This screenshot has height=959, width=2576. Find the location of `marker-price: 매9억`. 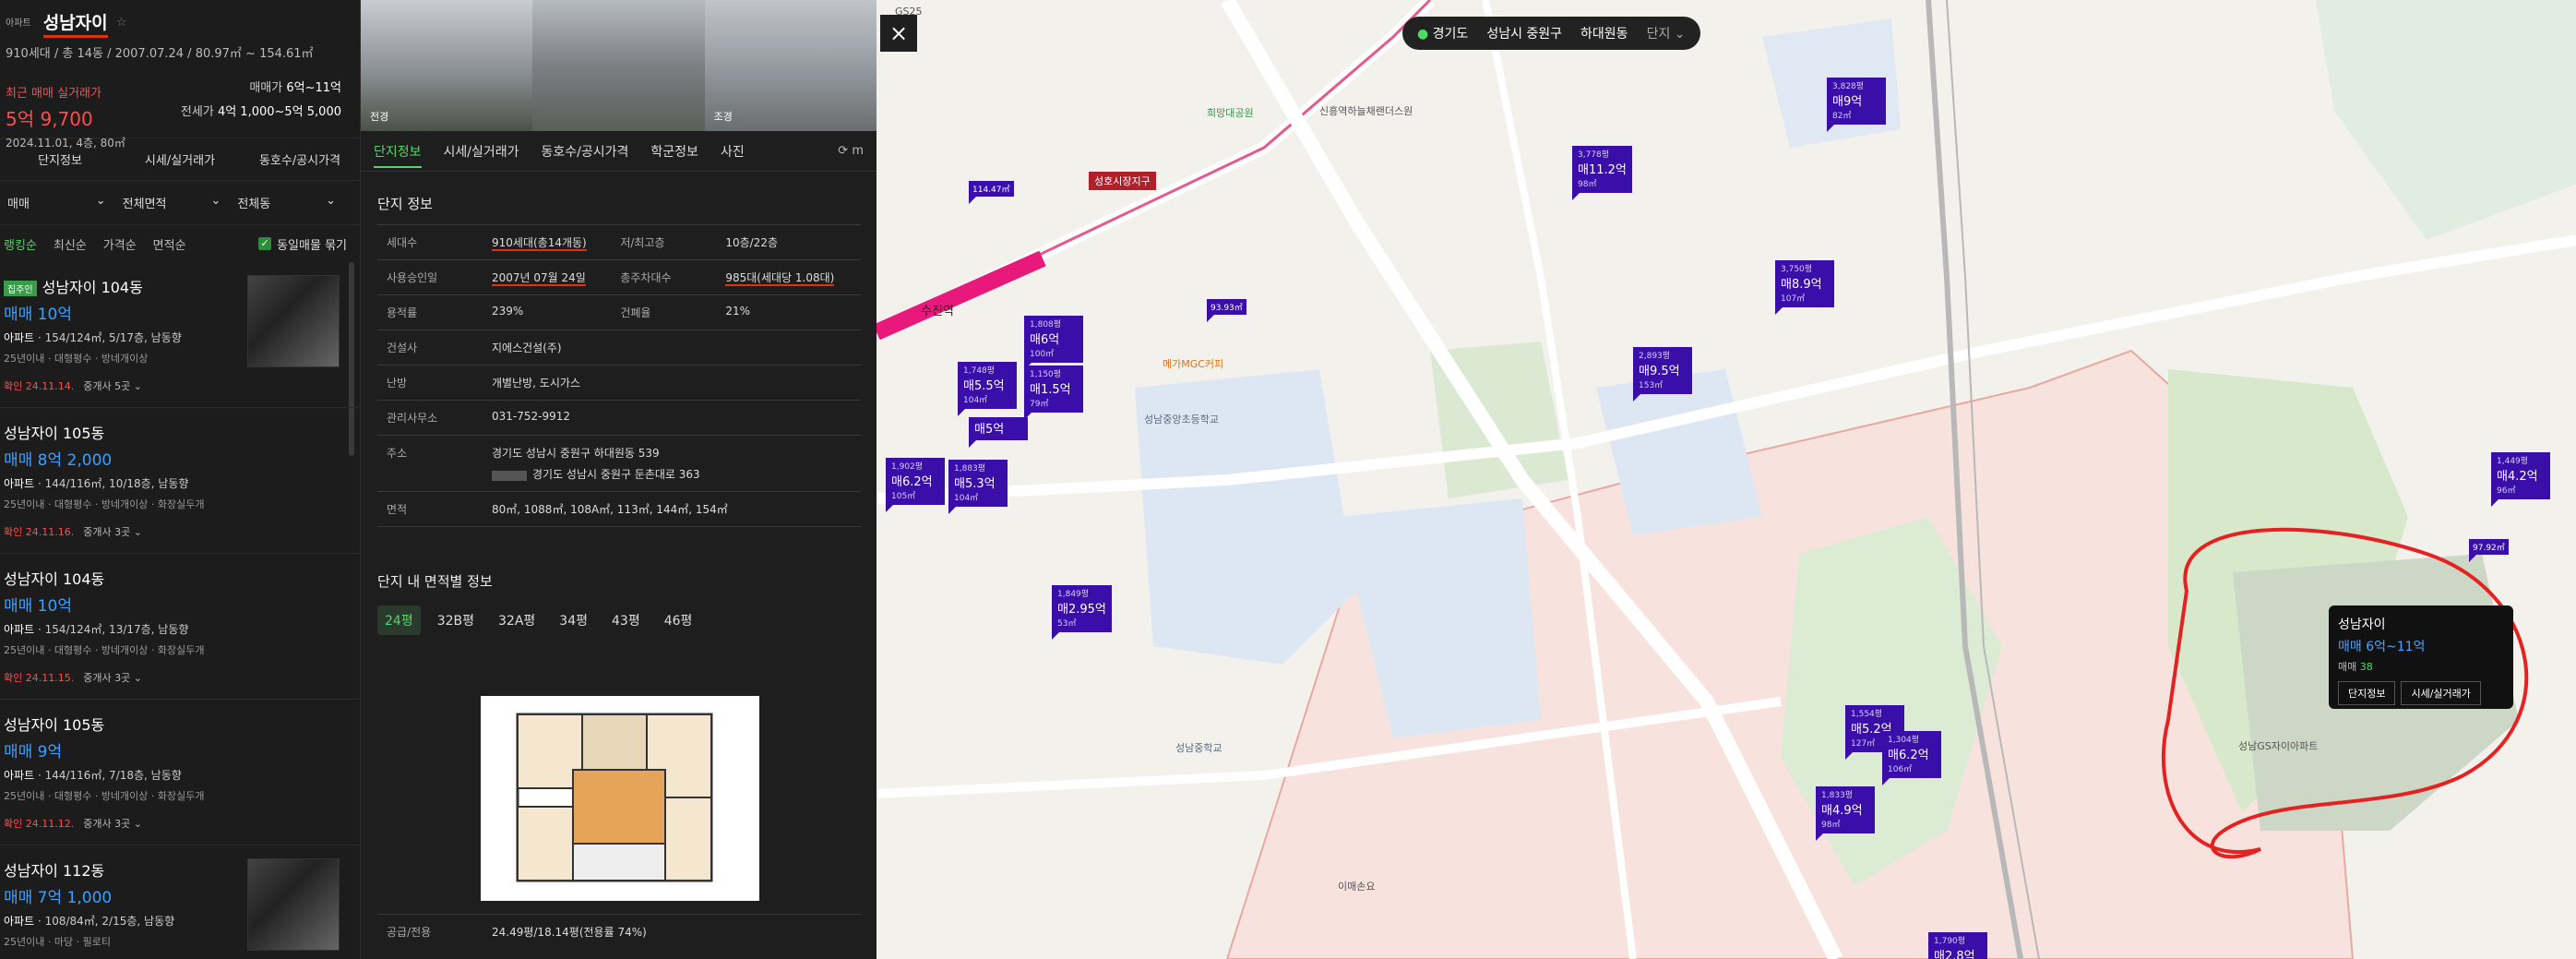

marker-price: 매9억 is located at coordinates (1847, 102).